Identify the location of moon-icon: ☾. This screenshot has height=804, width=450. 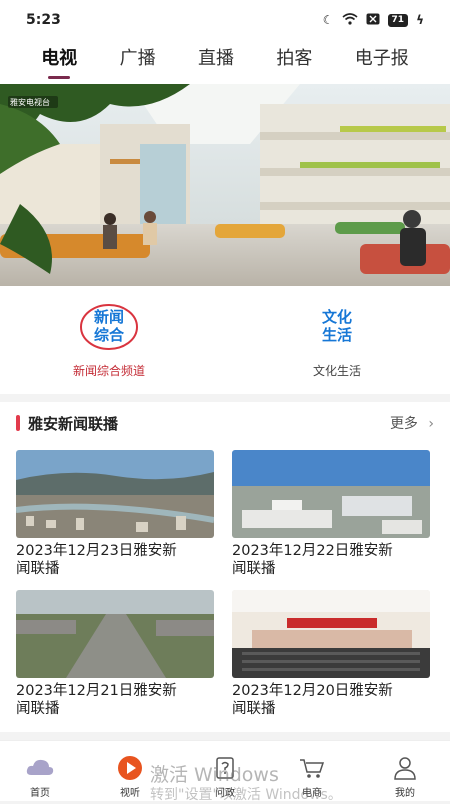
(328, 20).